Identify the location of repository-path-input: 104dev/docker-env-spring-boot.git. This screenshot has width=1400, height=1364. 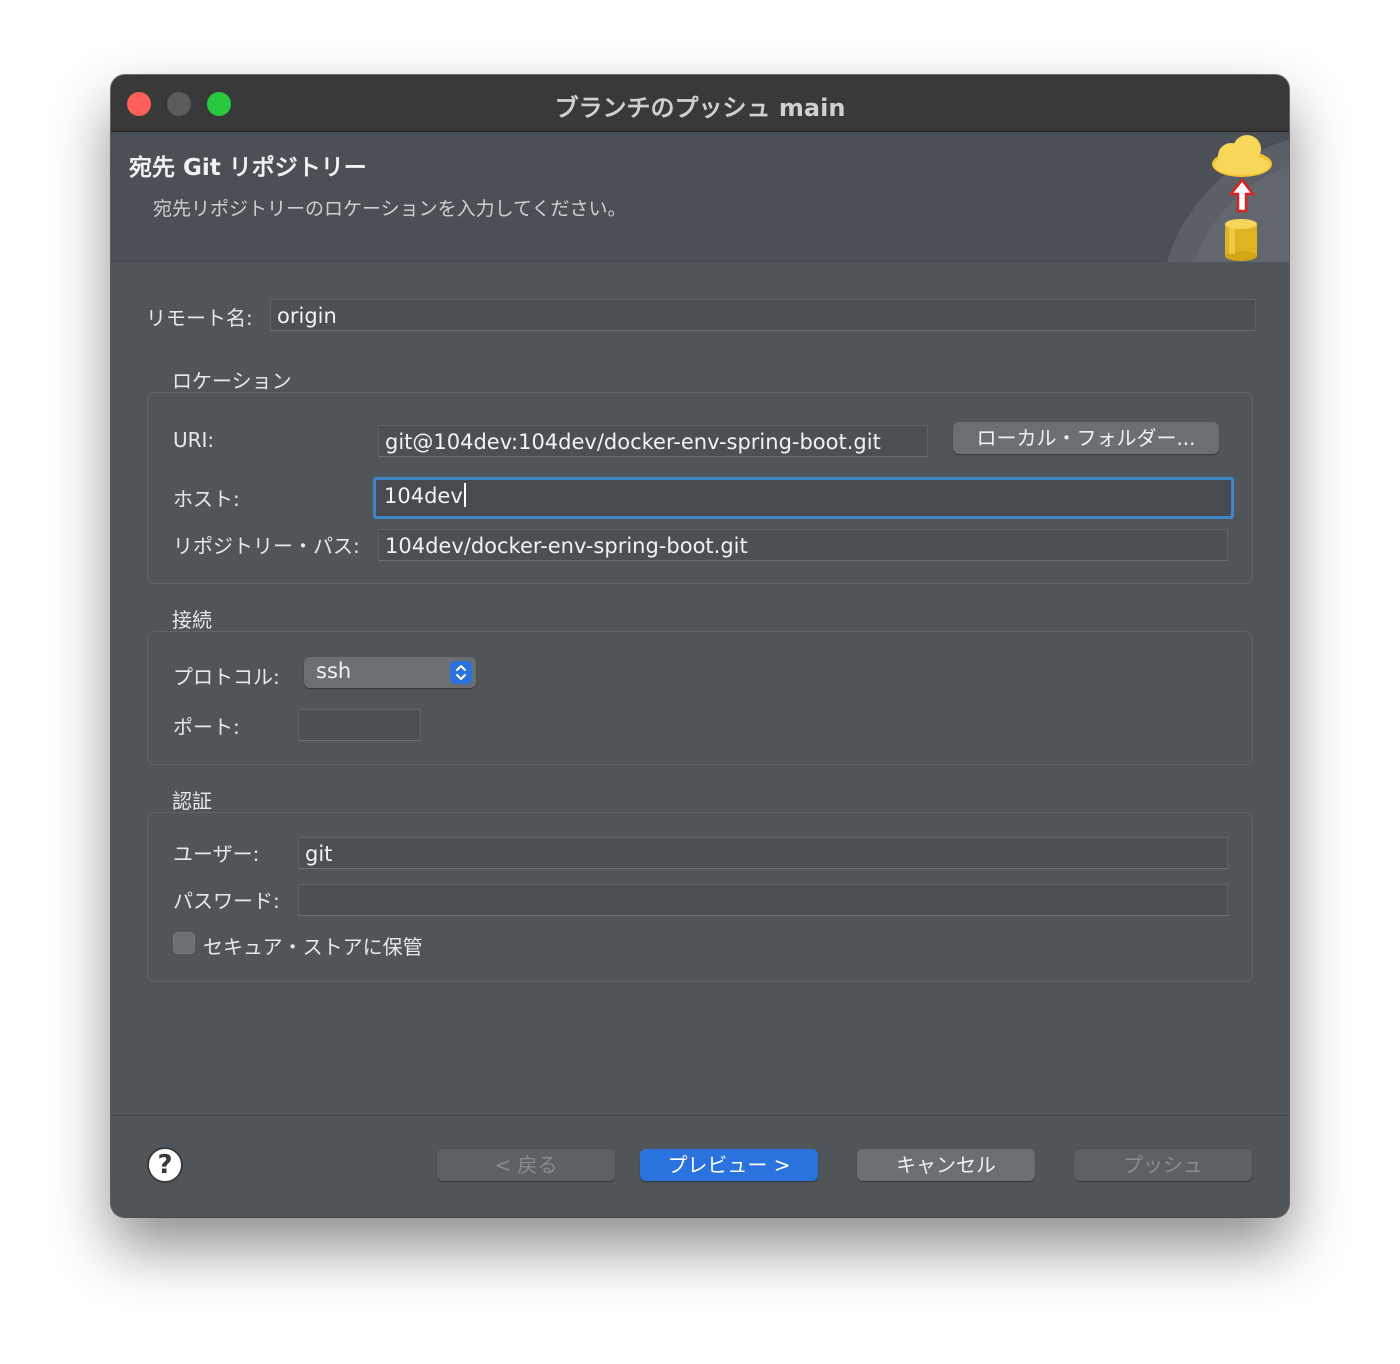
(803, 545).